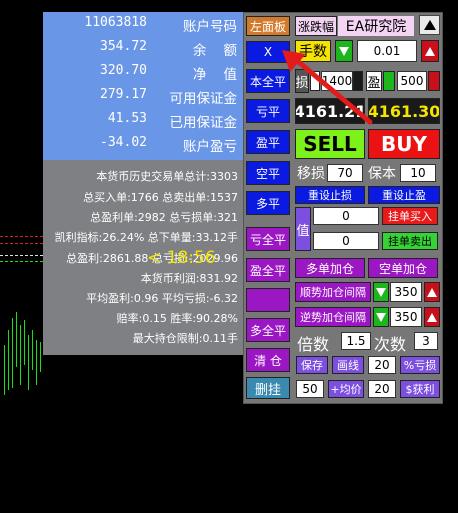 The image size is (458, 513). What do you see at coordinates (376, 26) in the screenshot?
I see `panel-title: EA研究院` at bounding box center [376, 26].